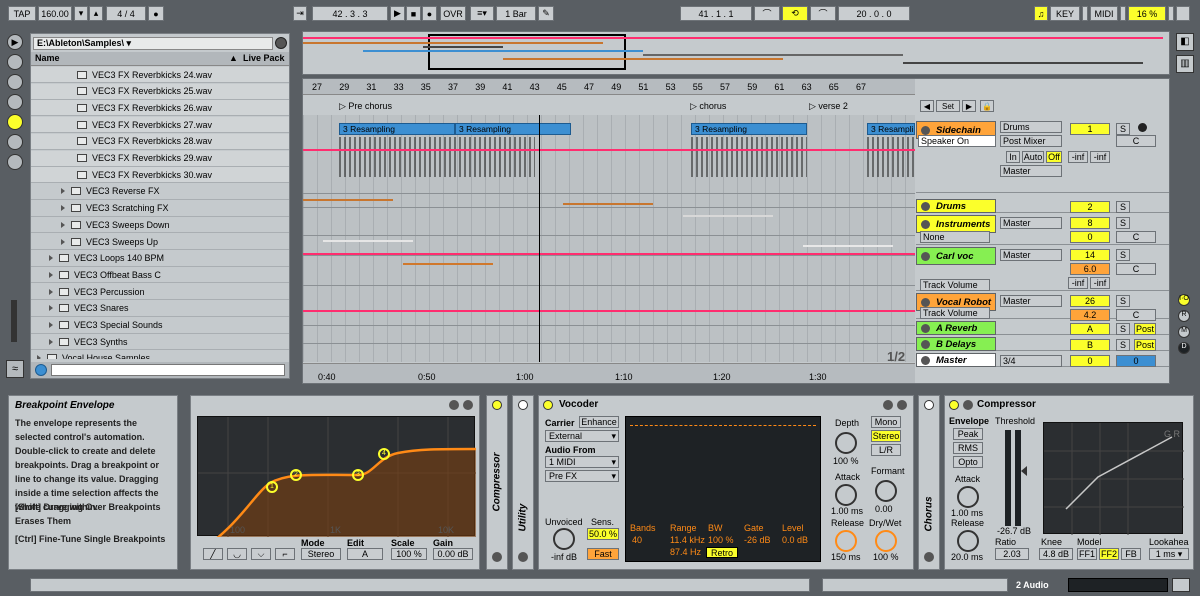 This screenshot has width=1200, height=596. Describe the element at coordinates (497, 557) in the screenshot. I see `compressor-save-icon` at that location.